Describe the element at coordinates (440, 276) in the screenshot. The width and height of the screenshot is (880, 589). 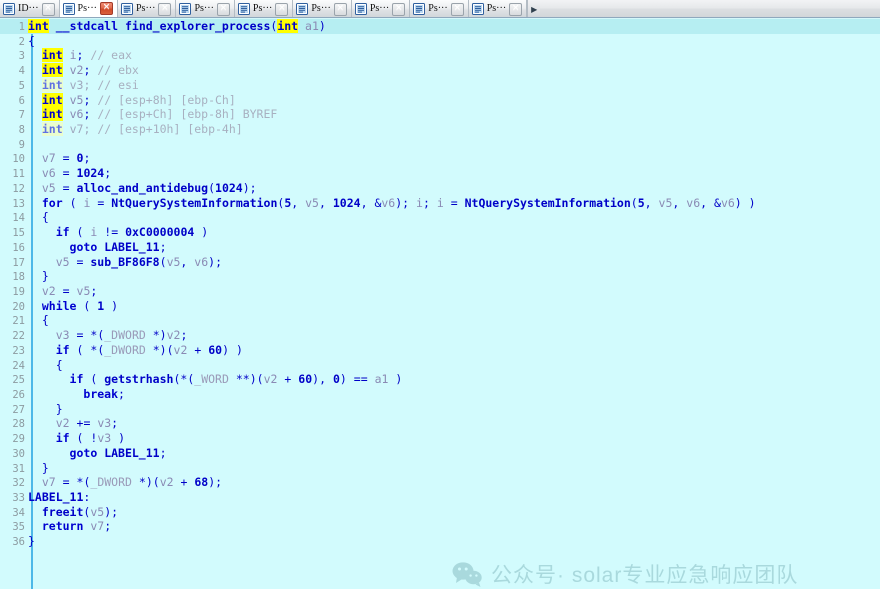
I see `code-line: 18 }` at that location.